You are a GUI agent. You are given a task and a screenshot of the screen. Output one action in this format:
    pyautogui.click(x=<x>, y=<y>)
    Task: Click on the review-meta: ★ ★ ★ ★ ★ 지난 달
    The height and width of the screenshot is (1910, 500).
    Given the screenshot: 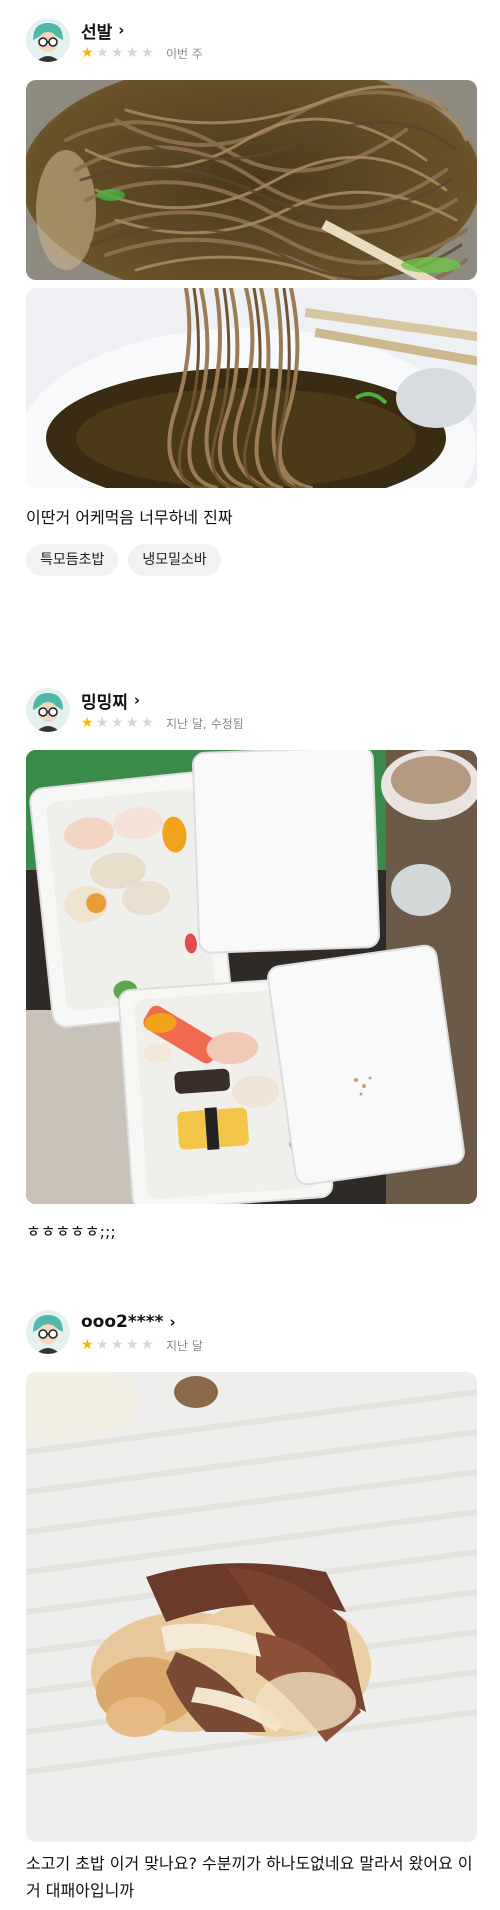 What is the action you would take?
    pyautogui.click(x=142, y=1345)
    